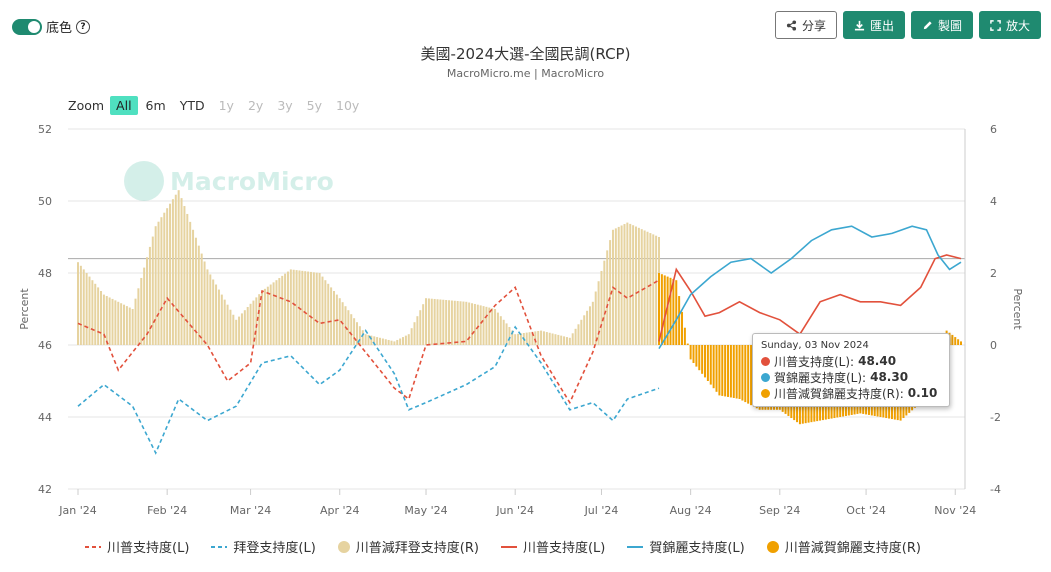 The image size is (1051, 572). Describe the element at coordinates (24, 309) in the screenshot. I see `y-axis-title-left: Percent` at that location.